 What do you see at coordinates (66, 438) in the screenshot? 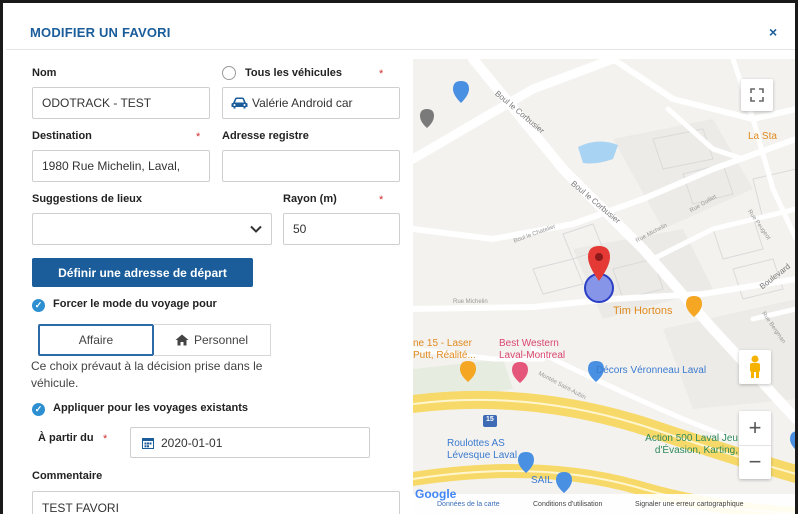
I see `a-partir-label: À partir du` at bounding box center [66, 438].